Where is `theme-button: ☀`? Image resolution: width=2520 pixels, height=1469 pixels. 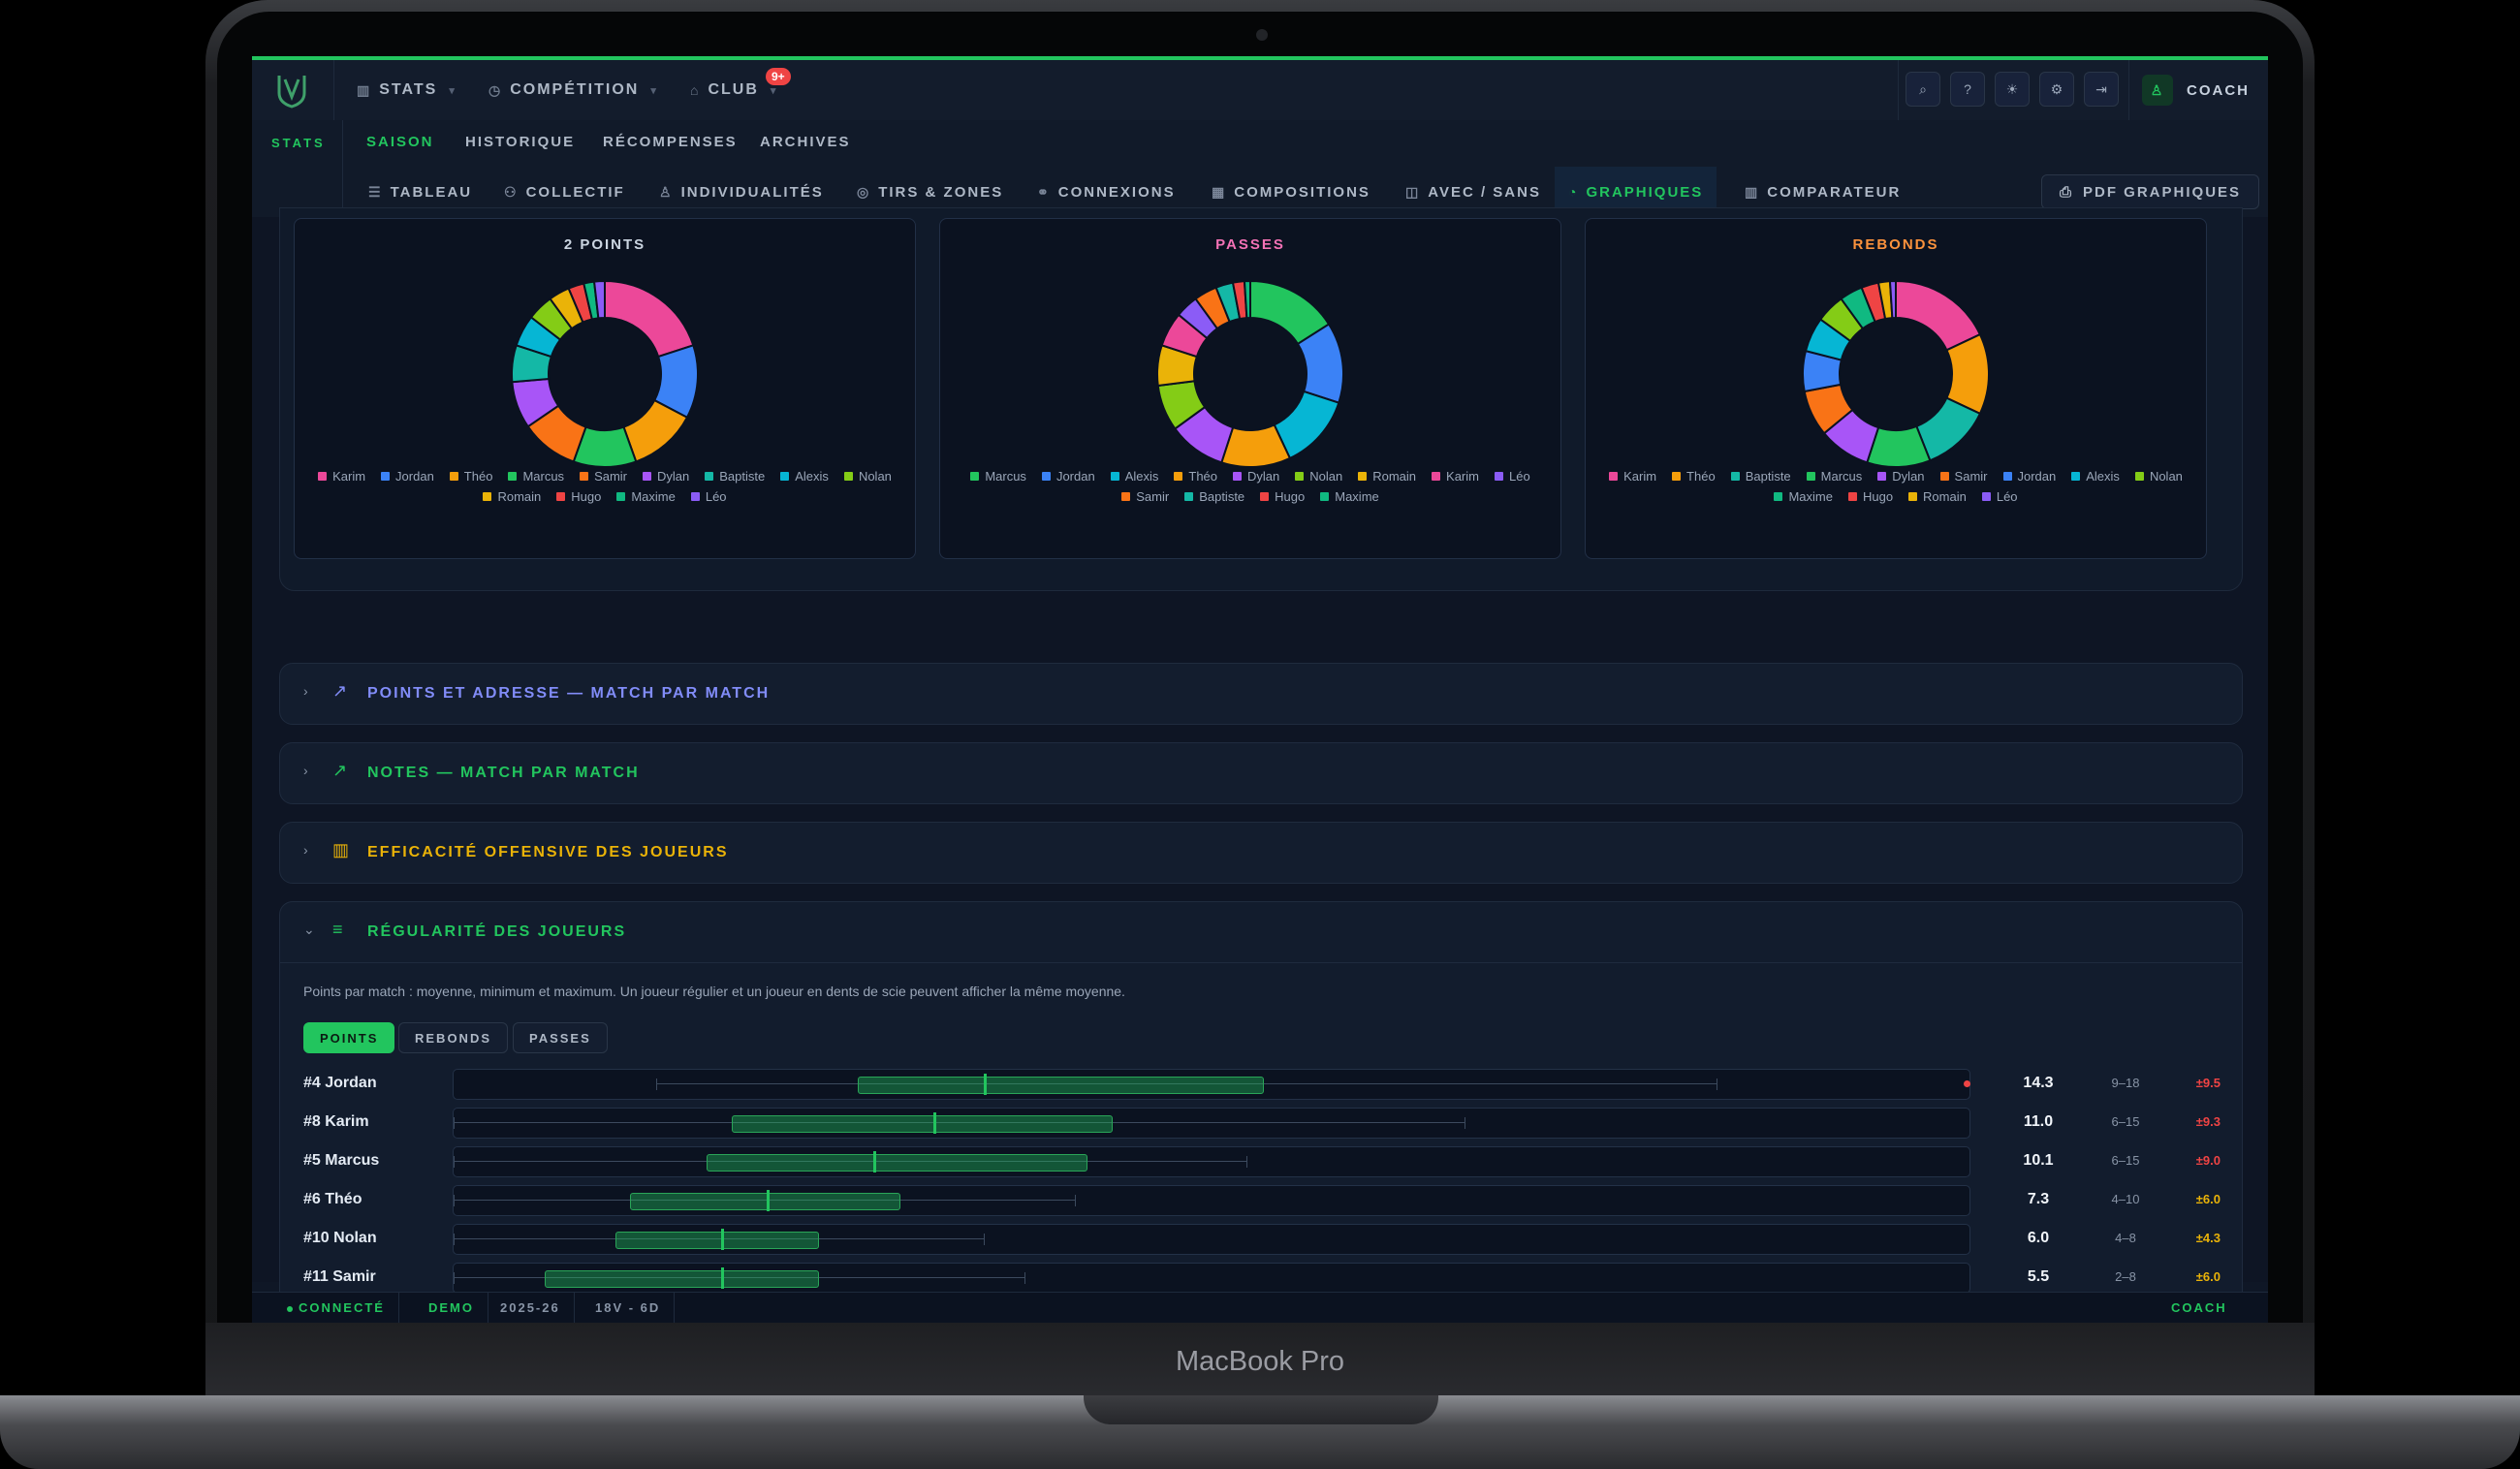 theme-button: ☀ is located at coordinates (2013, 89).